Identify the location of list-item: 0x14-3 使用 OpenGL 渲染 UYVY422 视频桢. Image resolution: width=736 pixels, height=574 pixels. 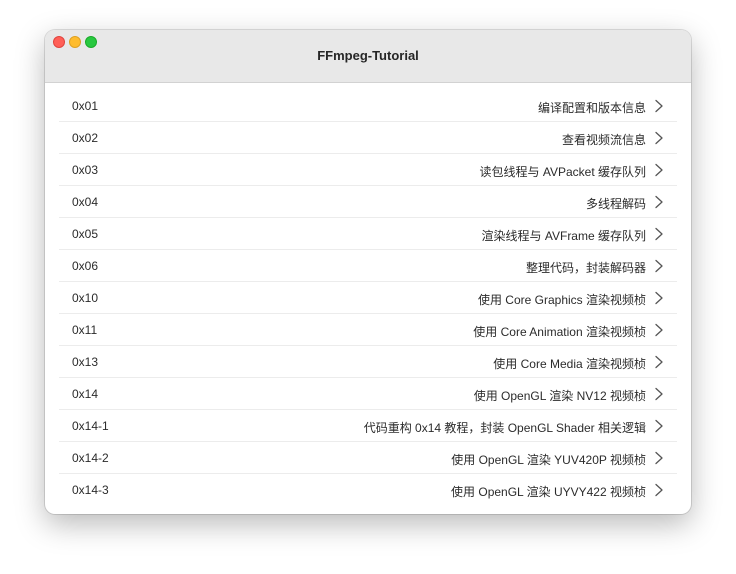
(368, 490).